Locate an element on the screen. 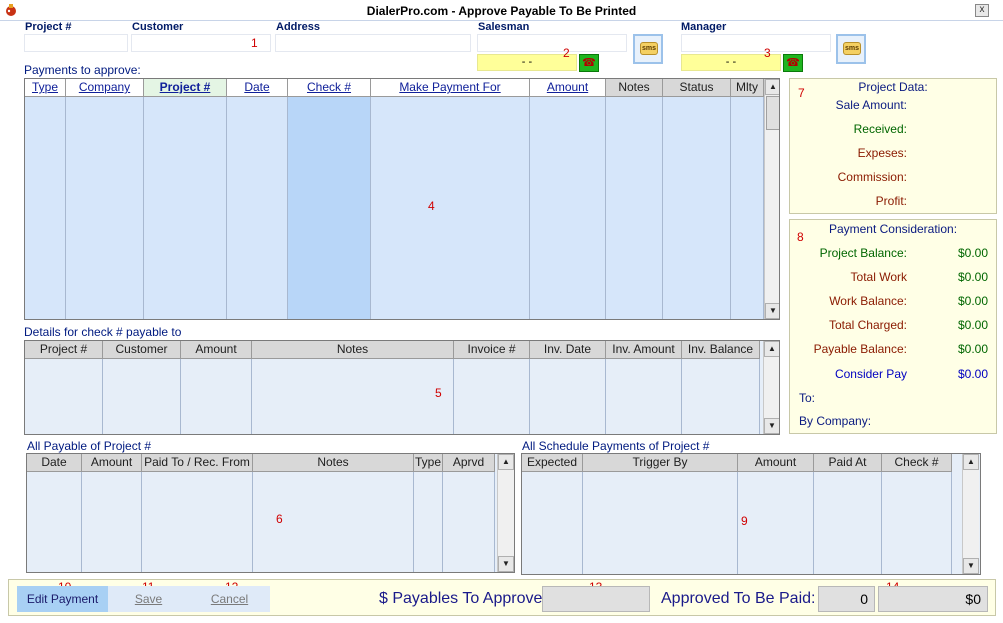 The width and height of the screenshot is (1003, 623). details-section-label: Details for check # payable to is located at coordinates (103, 332).